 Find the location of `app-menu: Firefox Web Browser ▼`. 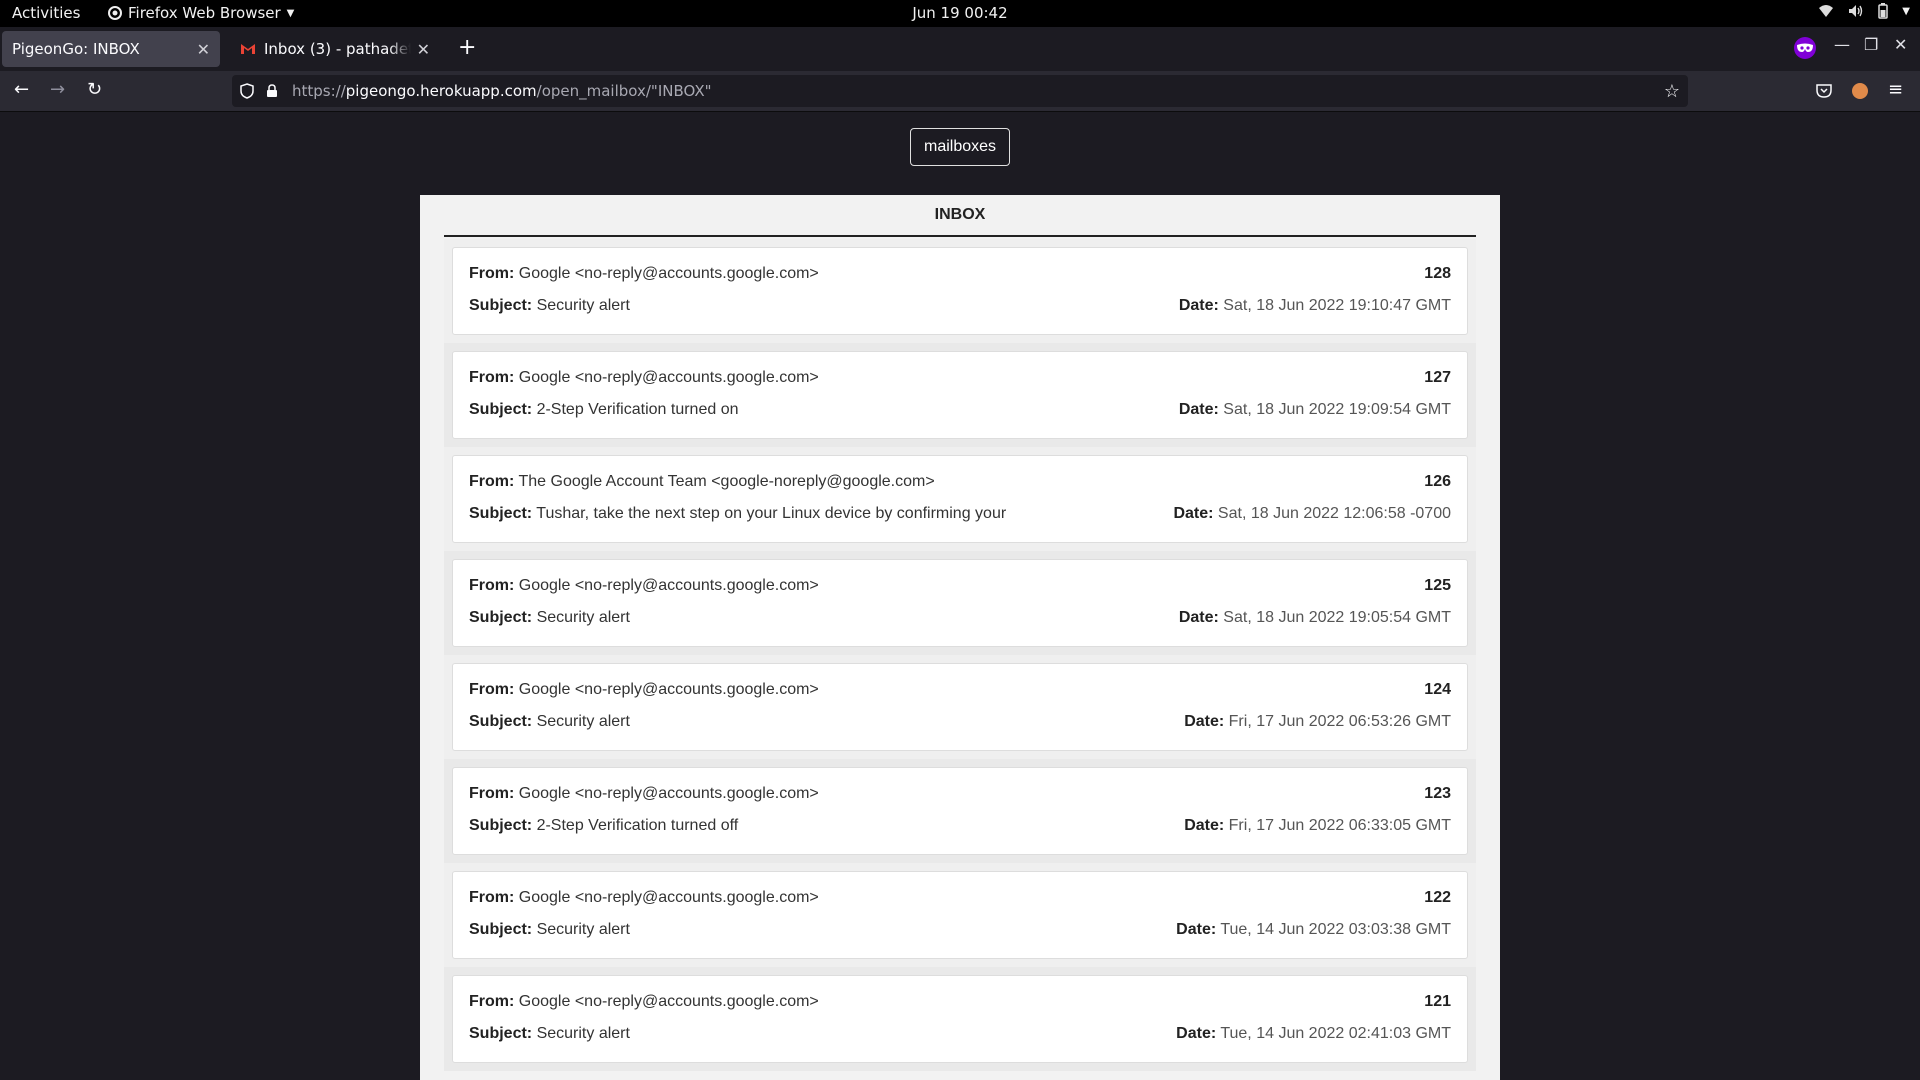

app-menu: Firefox Web Browser ▼ is located at coordinates (201, 13).